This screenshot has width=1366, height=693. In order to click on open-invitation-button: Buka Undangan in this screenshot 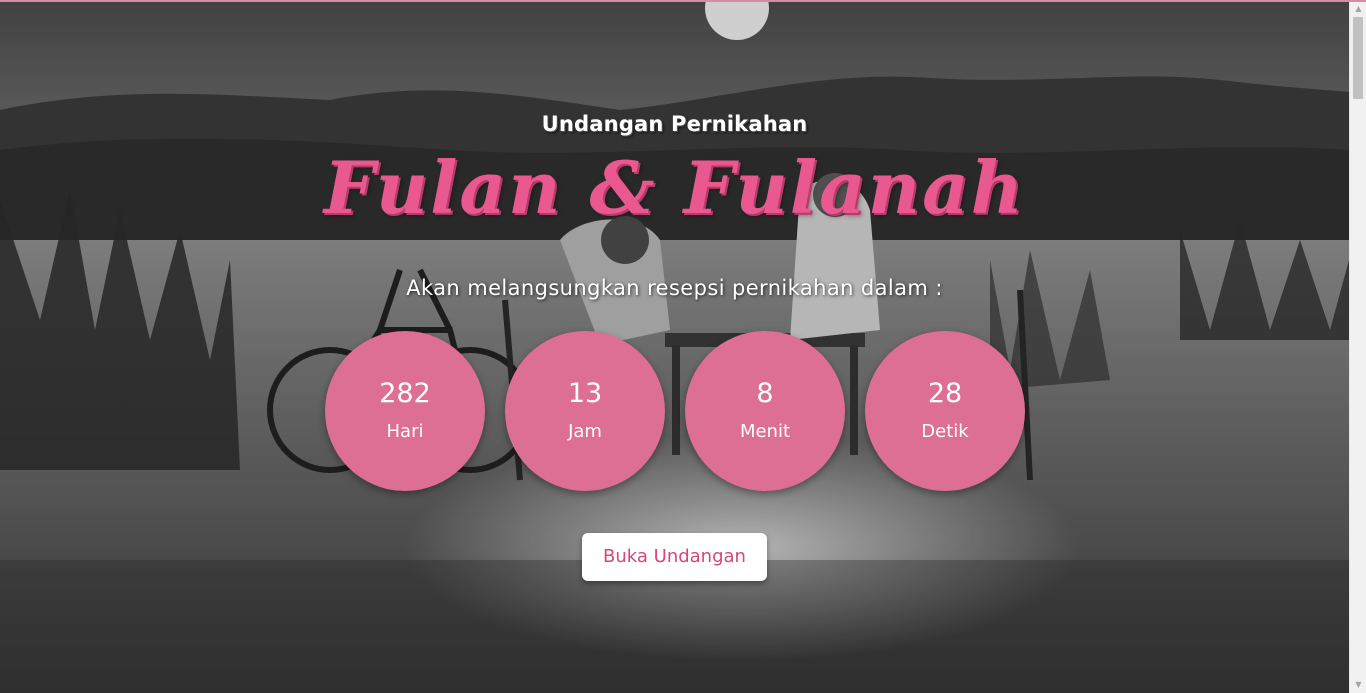, I will do `click(674, 557)`.